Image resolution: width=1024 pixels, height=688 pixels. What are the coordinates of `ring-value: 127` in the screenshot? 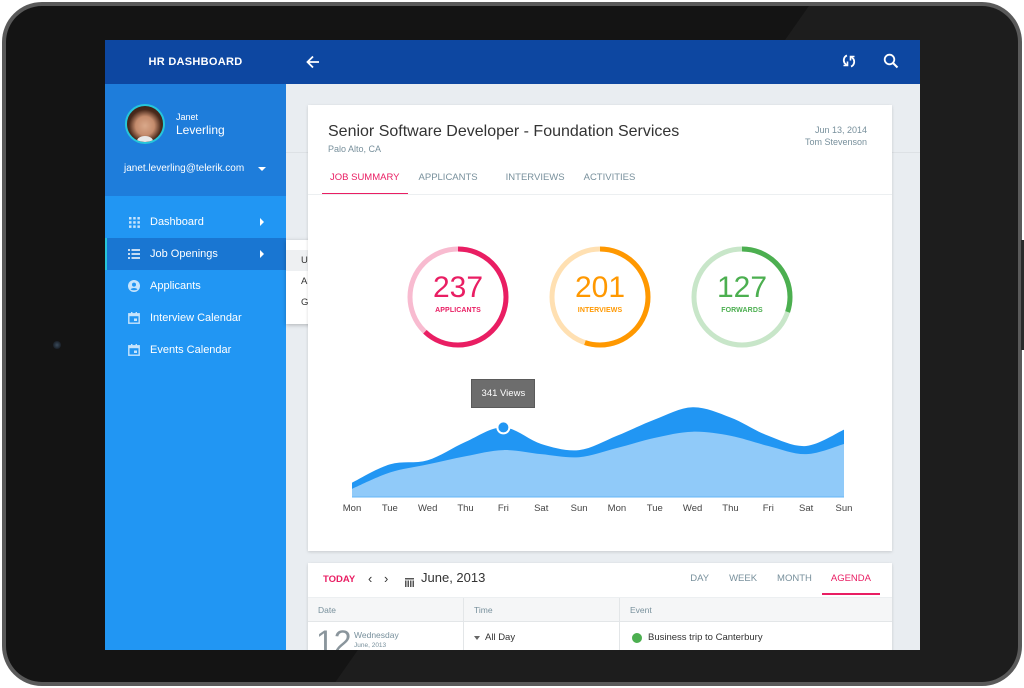 It's located at (742, 287).